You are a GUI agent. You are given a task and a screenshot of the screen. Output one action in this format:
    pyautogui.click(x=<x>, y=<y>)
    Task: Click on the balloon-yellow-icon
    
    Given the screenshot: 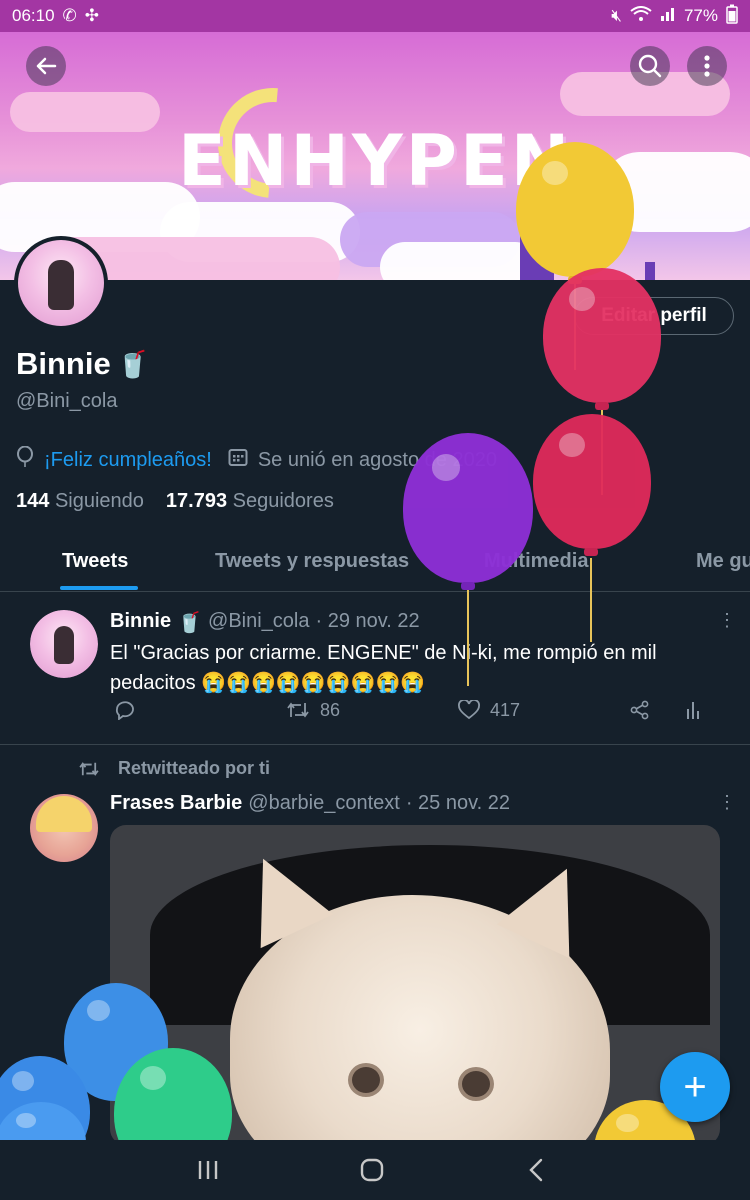 What is the action you would take?
    pyautogui.click(x=575, y=209)
    